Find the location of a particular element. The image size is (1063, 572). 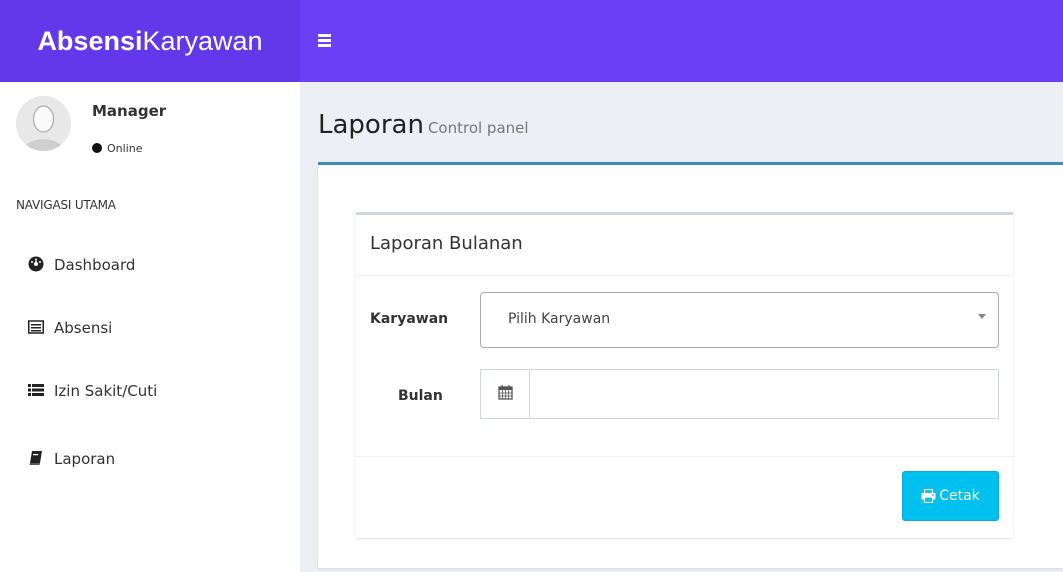

user-avatar-icon is located at coordinates (43, 123).